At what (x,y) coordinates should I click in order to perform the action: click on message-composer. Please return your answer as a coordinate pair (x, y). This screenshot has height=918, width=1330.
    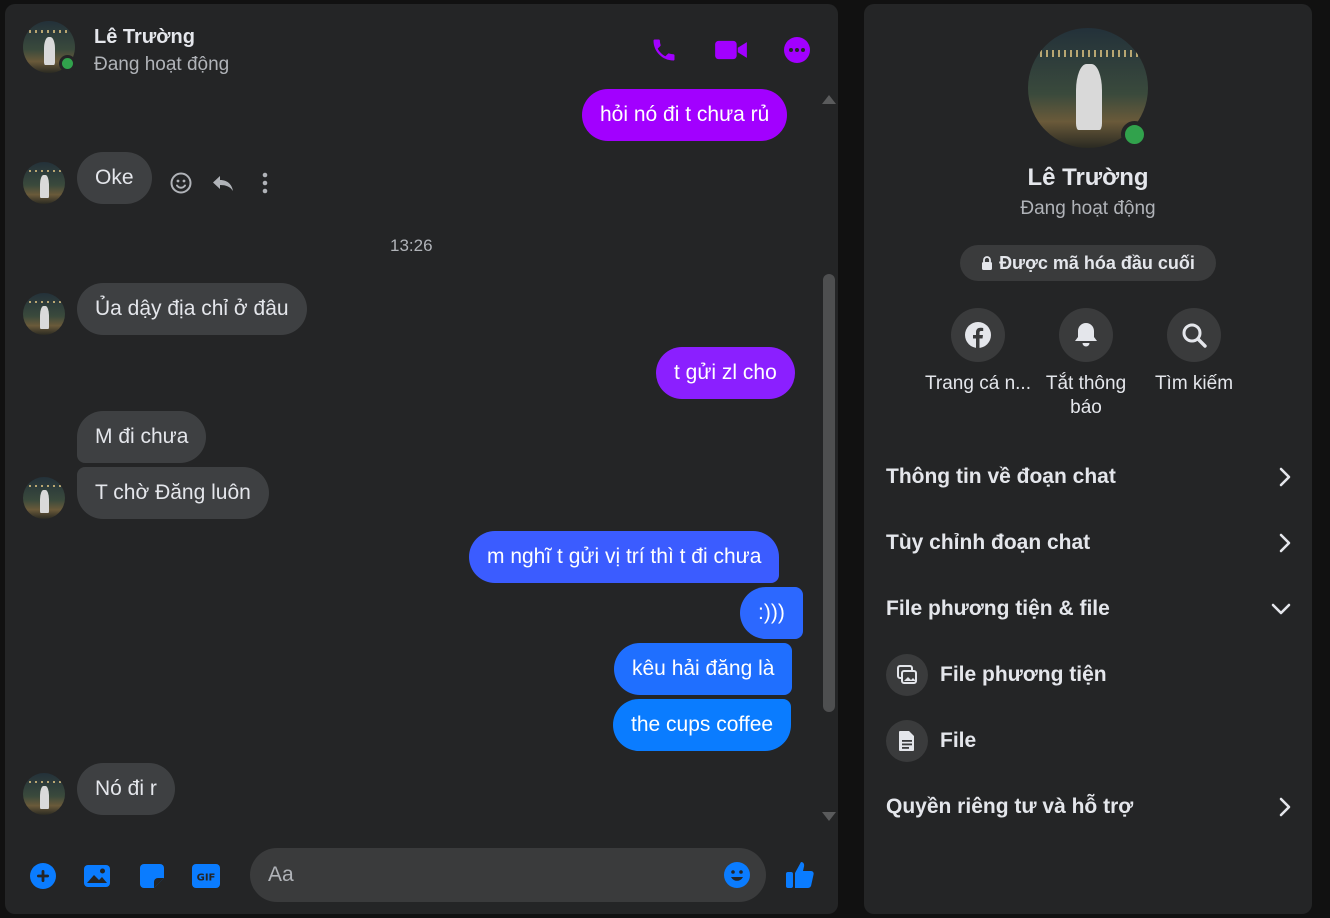
    Looking at the image, I should click on (508, 875).